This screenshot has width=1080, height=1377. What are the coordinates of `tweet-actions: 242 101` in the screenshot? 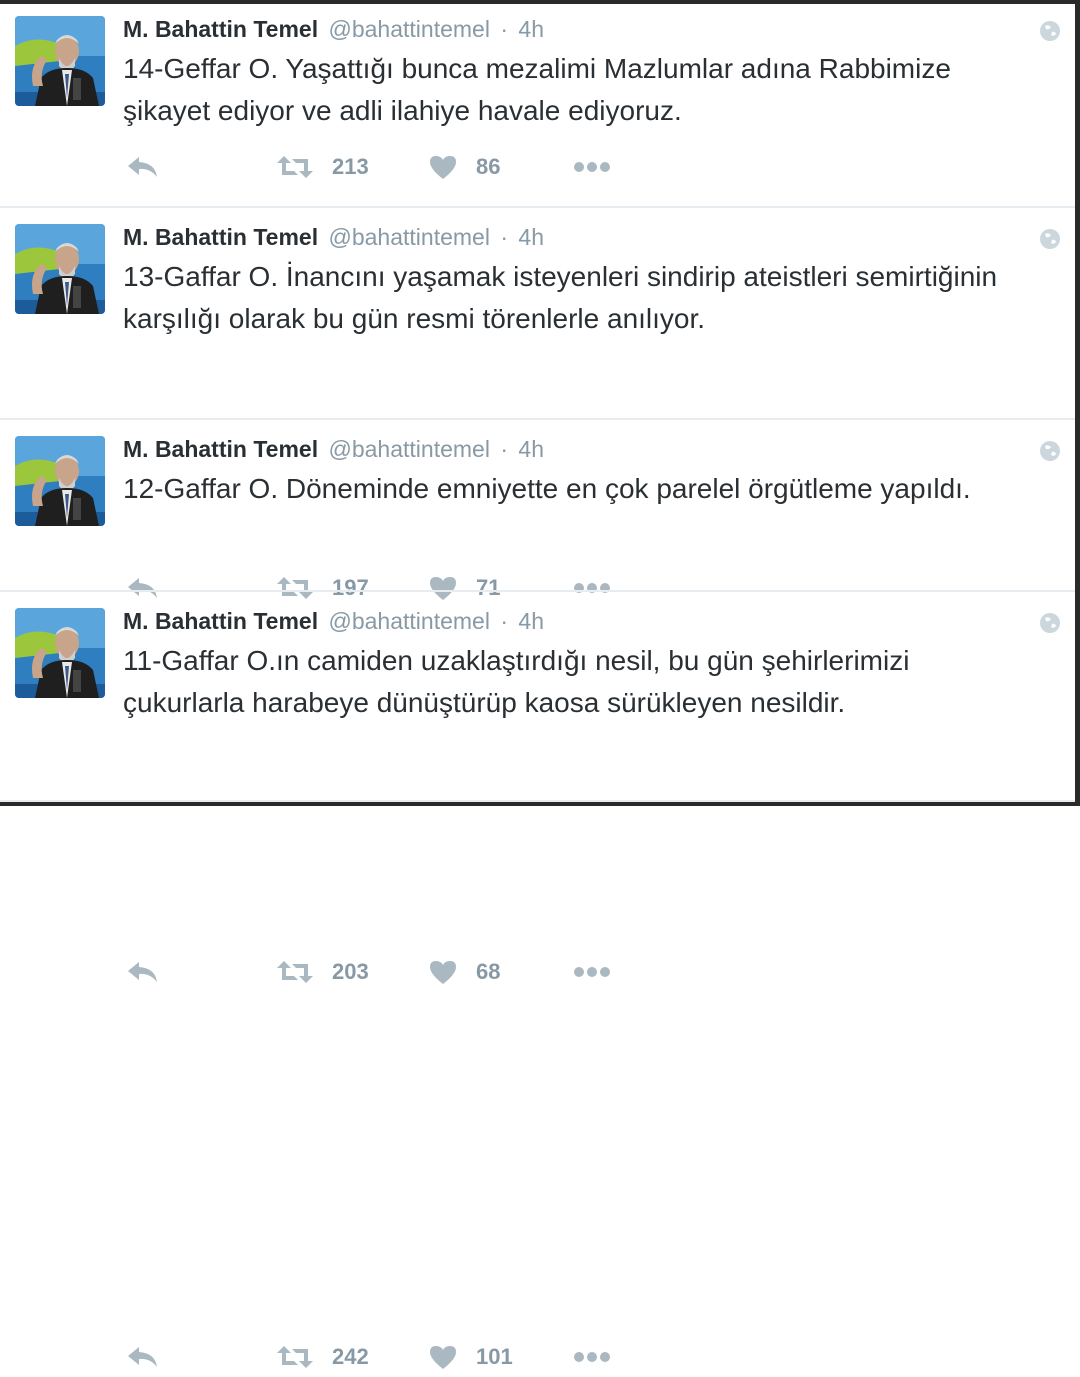 It's located at (537, 1357).